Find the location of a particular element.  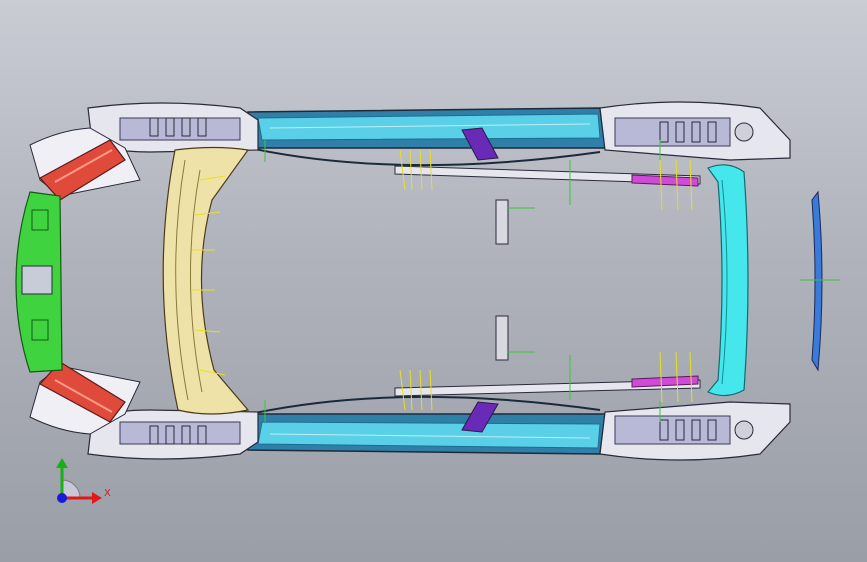

front-bumper-beam is located at coordinates (39, 282).